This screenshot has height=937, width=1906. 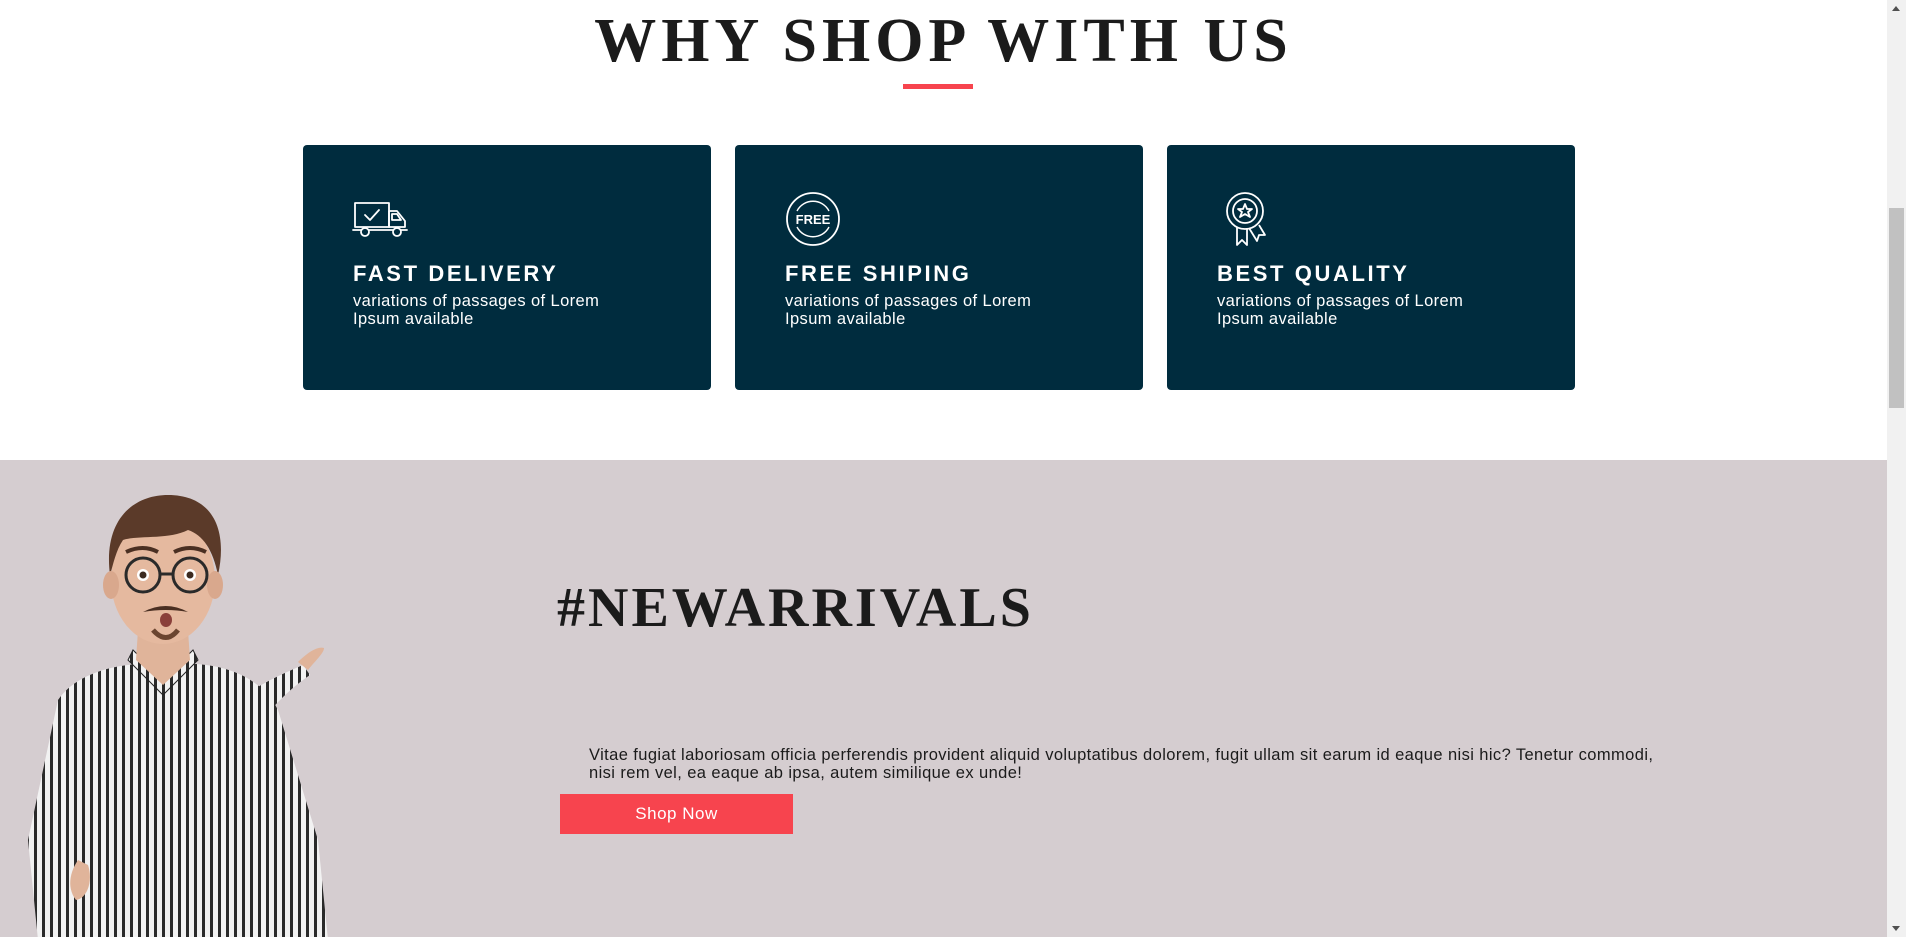 What do you see at coordinates (1896, 928) in the screenshot?
I see `scroll-down-arrow-icon` at bounding box center [1896, 928].